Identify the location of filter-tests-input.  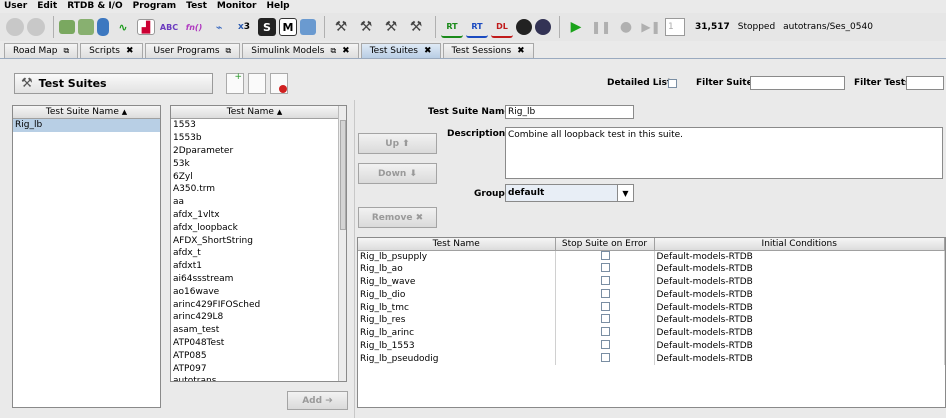
(925, 83).